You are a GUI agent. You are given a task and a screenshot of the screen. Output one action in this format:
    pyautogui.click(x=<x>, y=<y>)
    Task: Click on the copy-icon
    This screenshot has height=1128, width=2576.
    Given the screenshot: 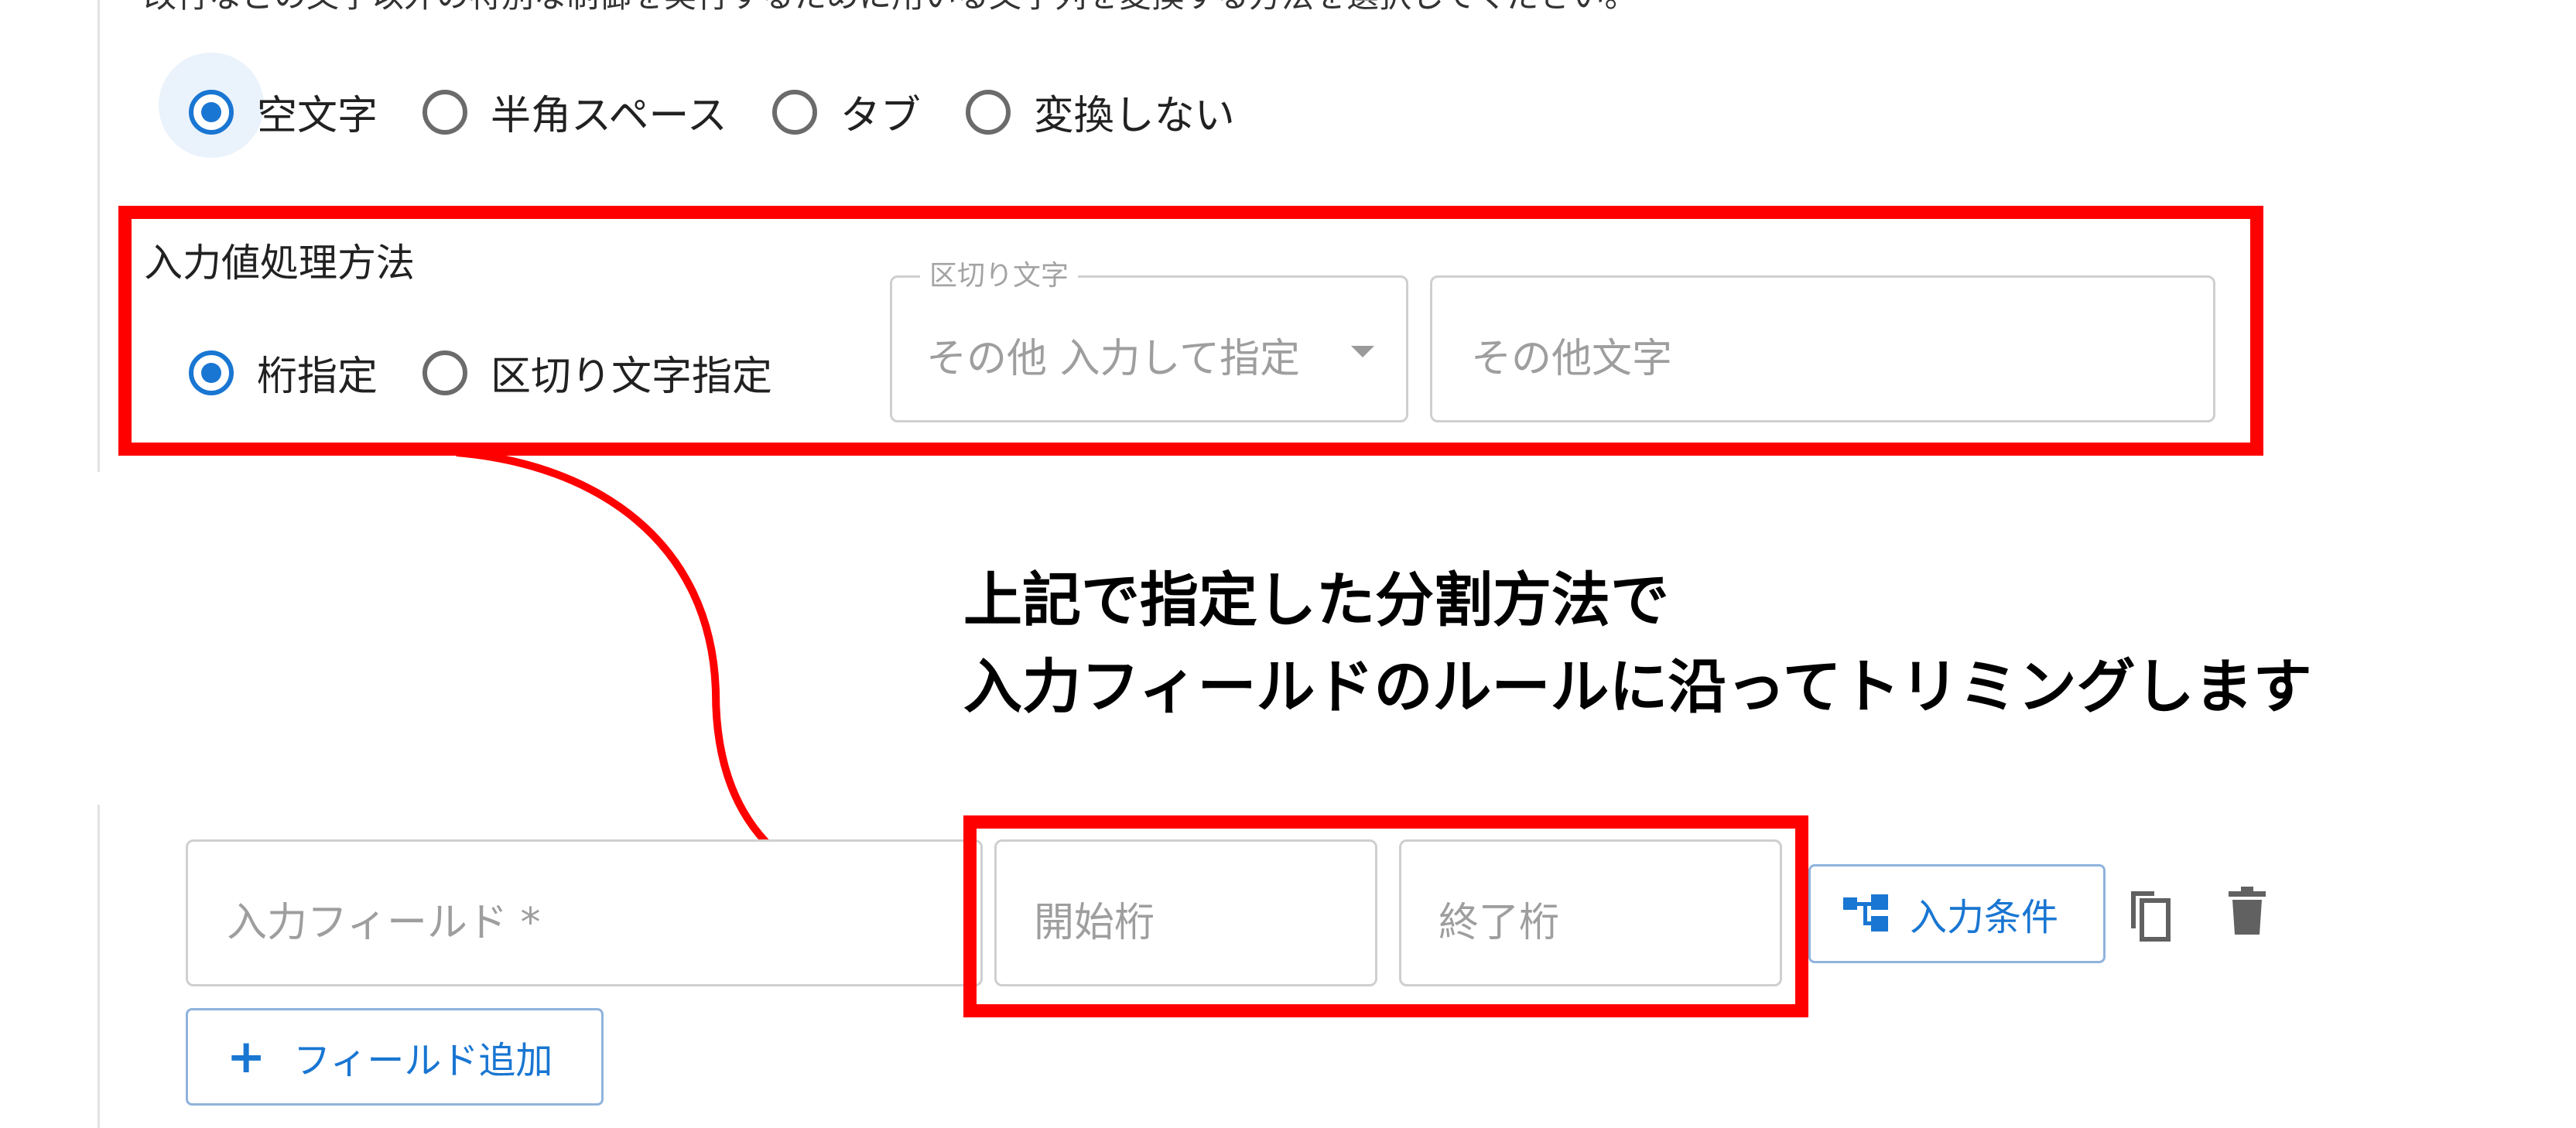 What is the action you would take?
    pyautogui.click(x=2150, y=915)
    